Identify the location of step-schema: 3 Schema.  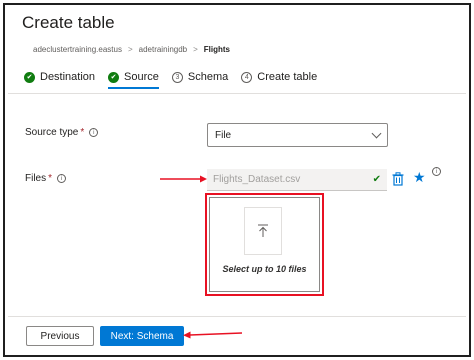
(200, 77).